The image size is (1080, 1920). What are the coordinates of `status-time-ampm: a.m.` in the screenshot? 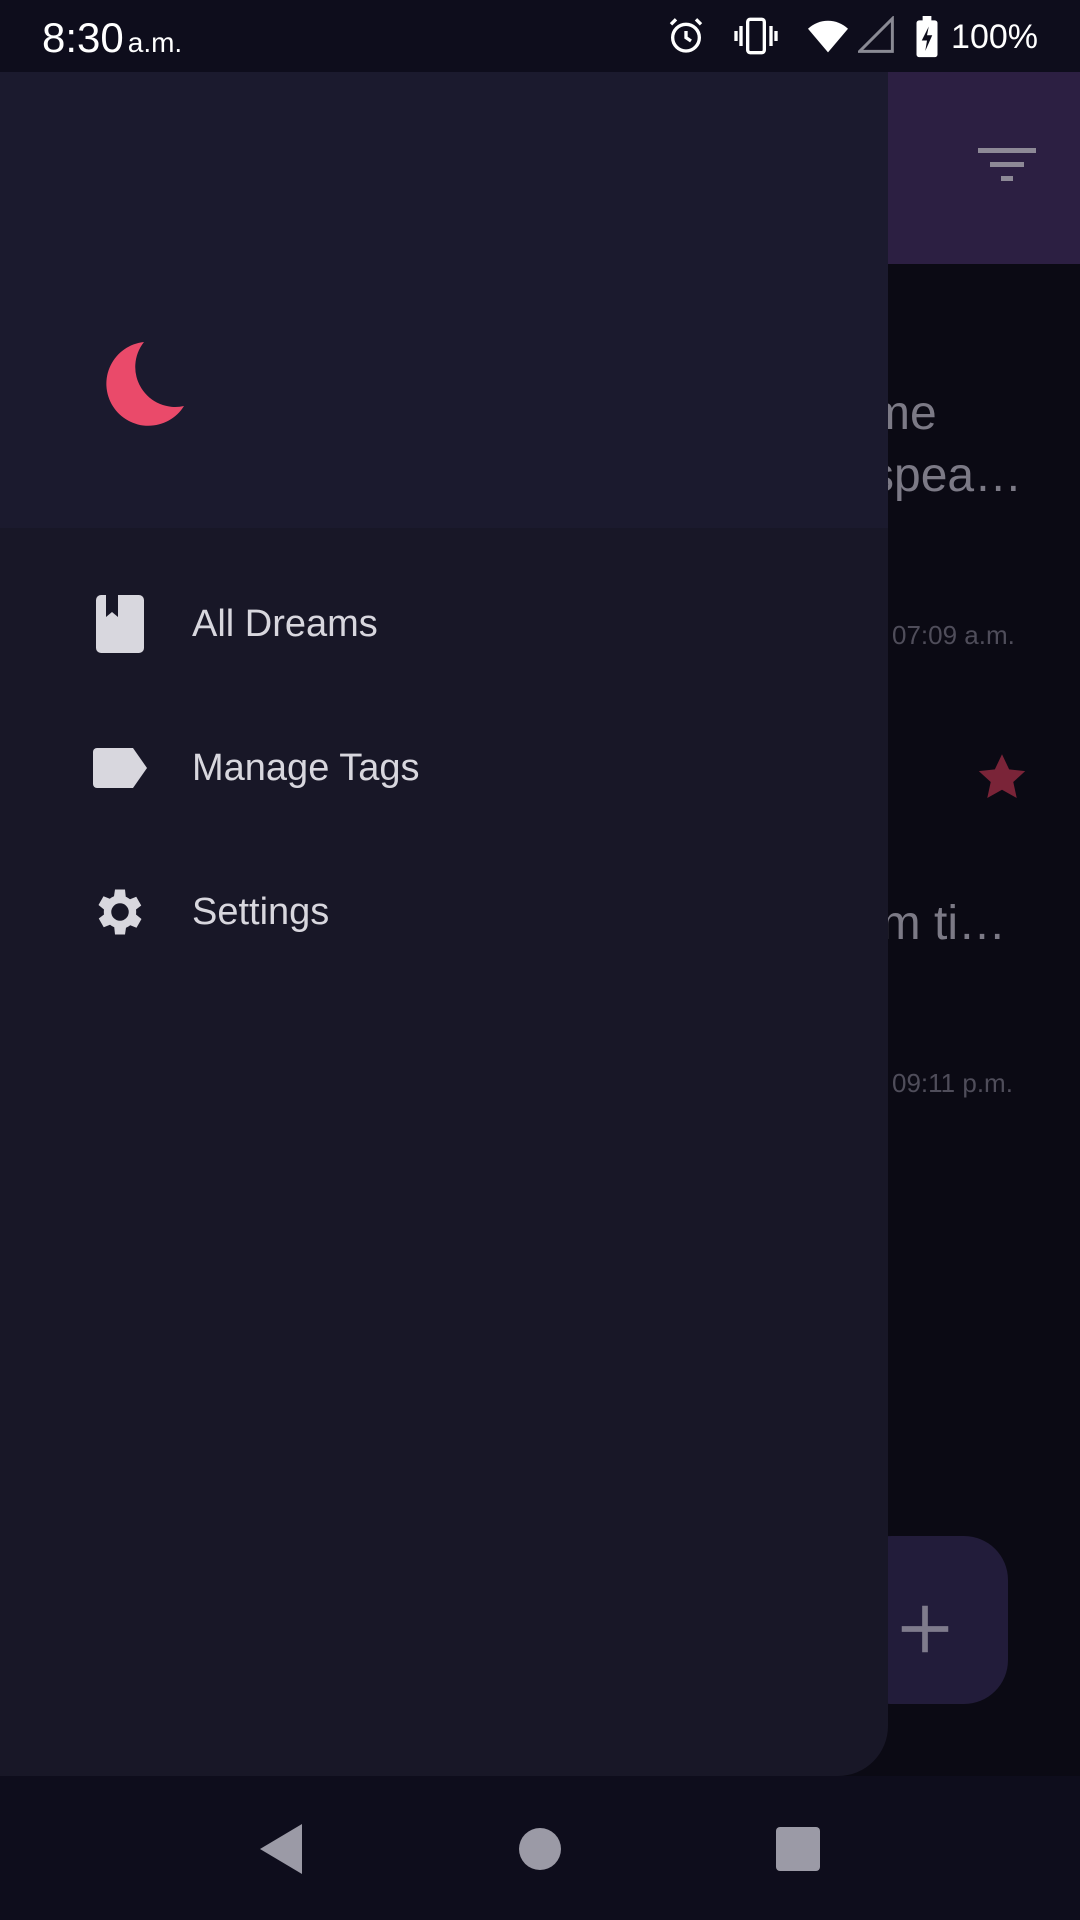 It's located at (155, 42).